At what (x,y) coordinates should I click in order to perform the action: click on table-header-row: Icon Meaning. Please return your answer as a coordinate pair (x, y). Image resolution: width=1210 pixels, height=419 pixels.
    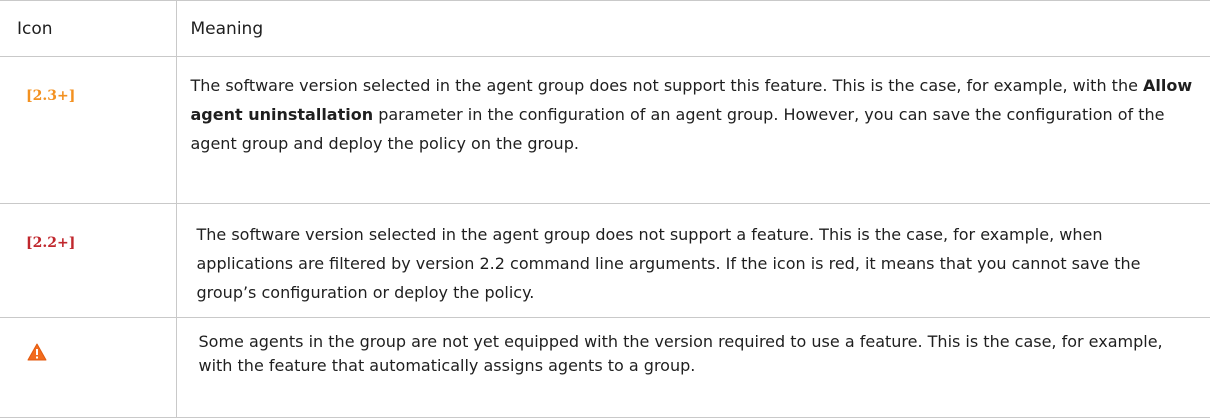
    Looking at the image, I should click on (605, 28).